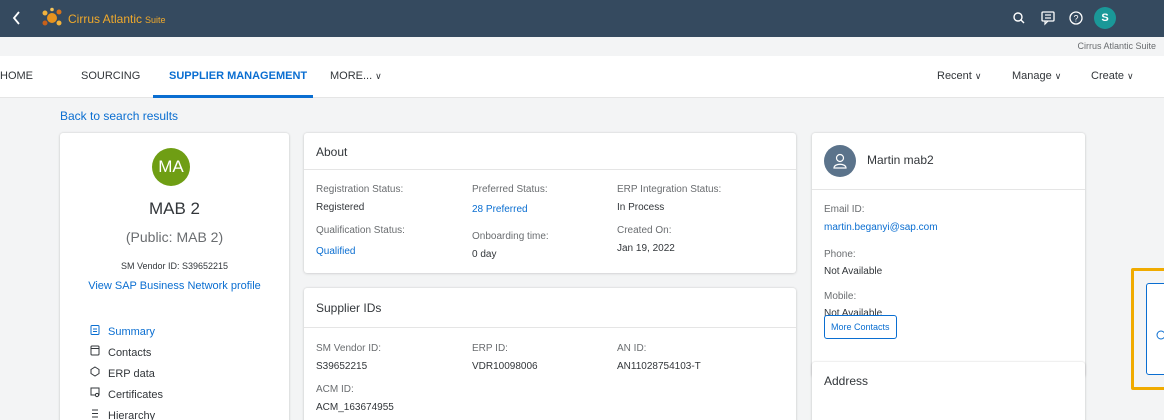 The image size is (1164, 420). What do you see at coordinates (52, 18) in the screenshot?
I see `brand-logo-icon` at bounding box center [52, 18].